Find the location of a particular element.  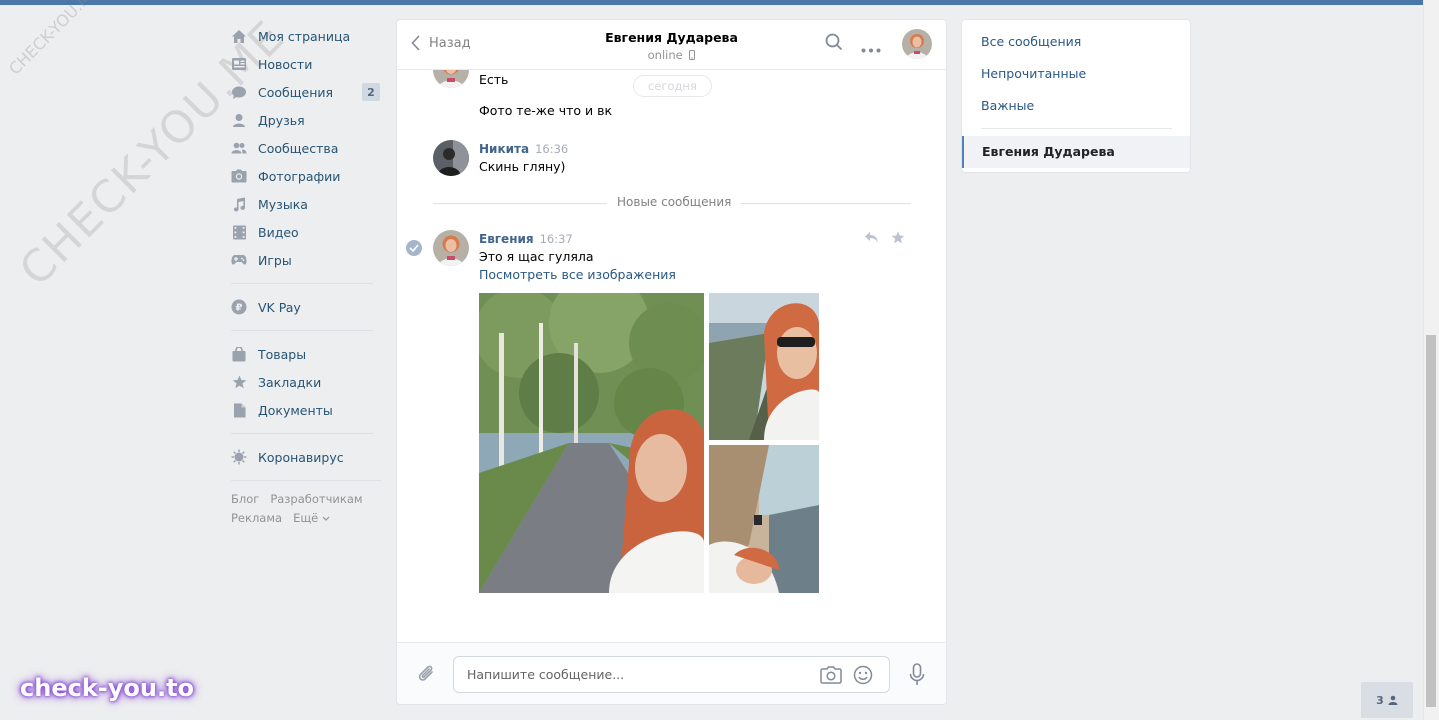

nav-label: VK Pay is located at coordinates (279, 307).